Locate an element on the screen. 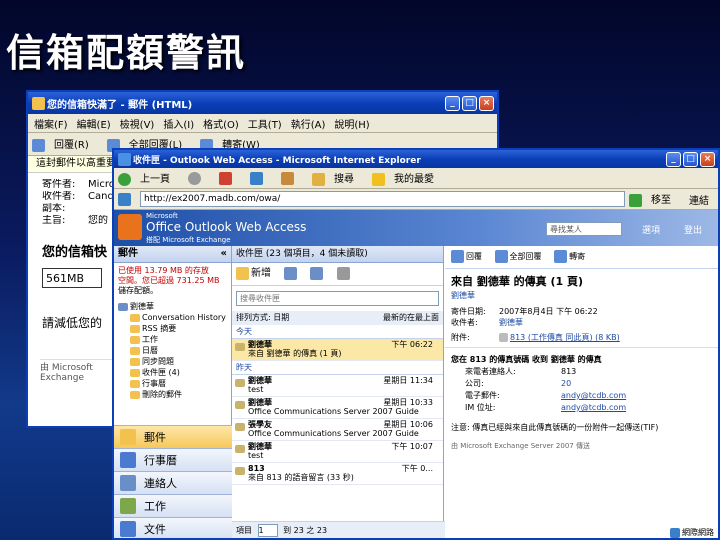  menu-item: 執行(A) is located at coordinates (308, 123).